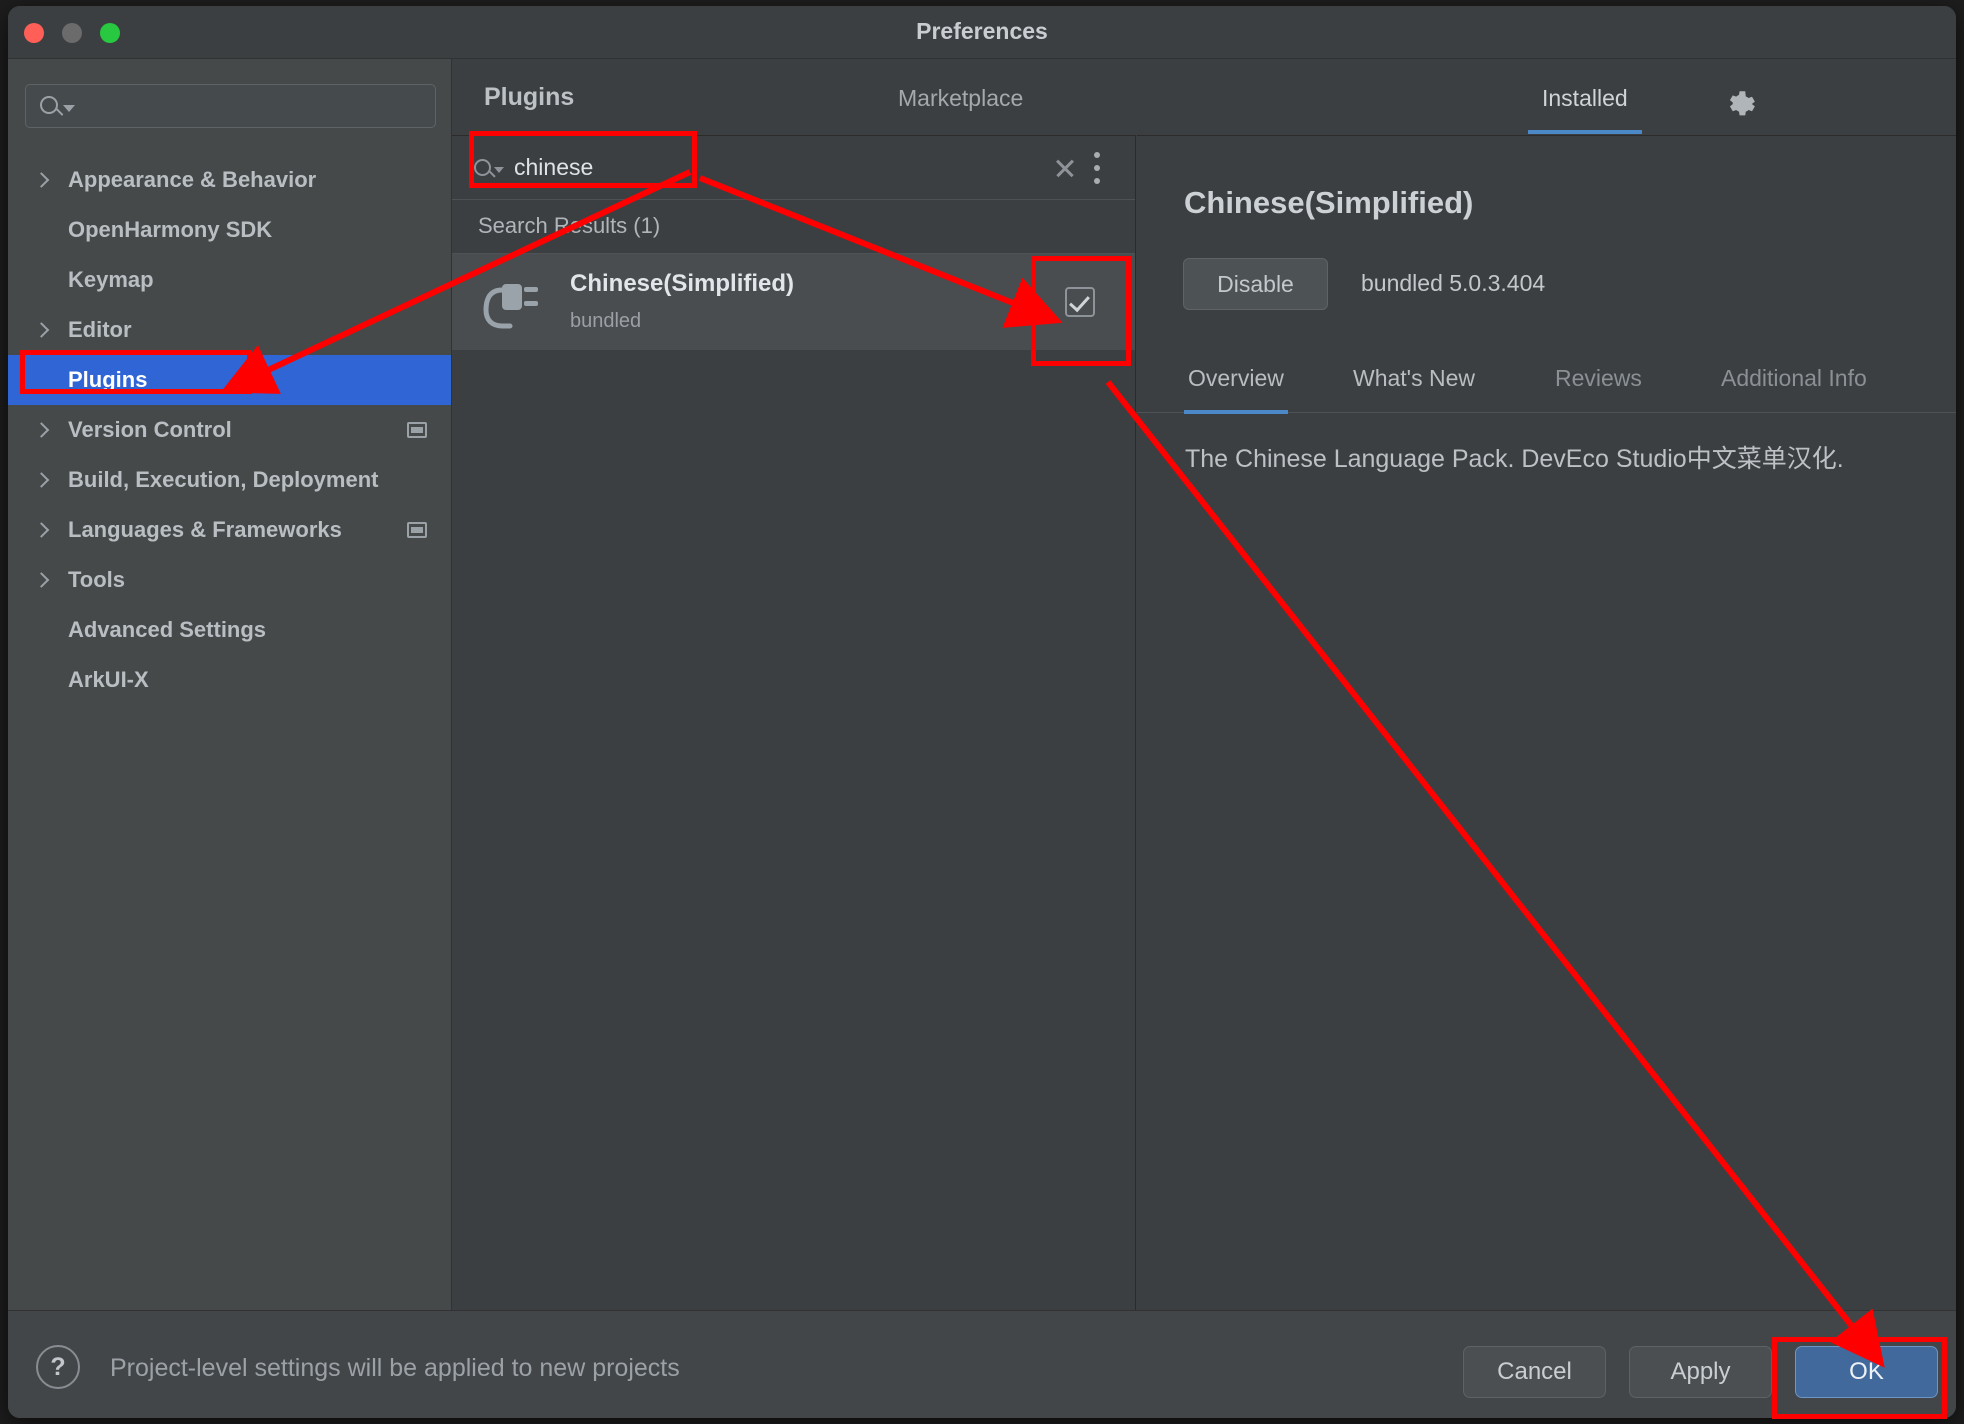 The height and width of the screenshot is (1424, 1964). What do you see at coordinates (205, 529) in the screenshot?
I see `sidebar-item-label: Languages & Frameworks` at bounding box center [205, 529].